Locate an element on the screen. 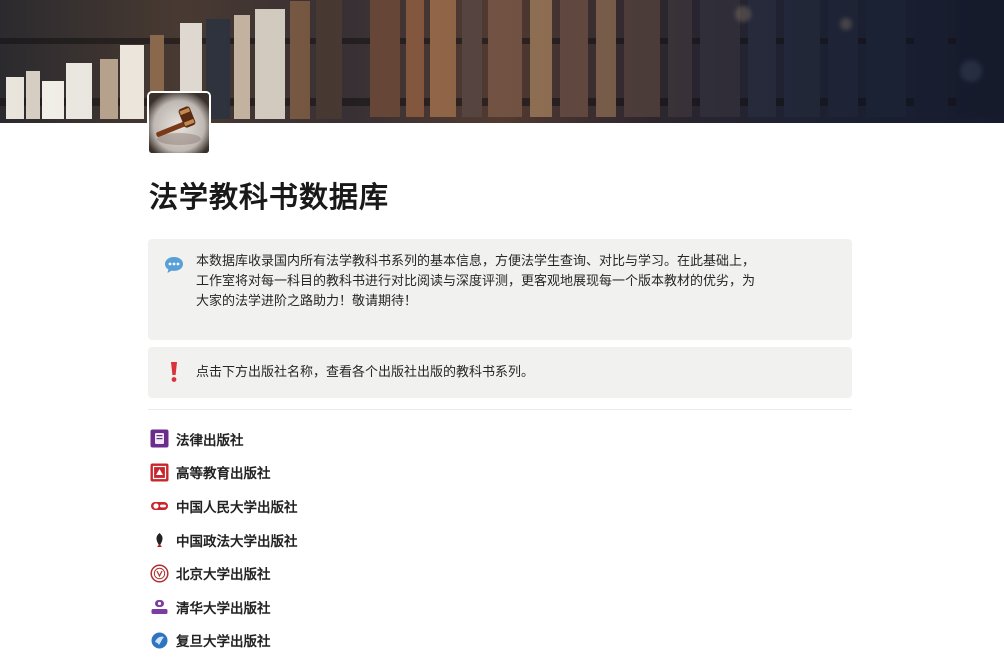 Image resolution: width=1004 pixels, height=670 pixels. publisher-label: 高等教育出版社 is located at coordinates (223, 472).